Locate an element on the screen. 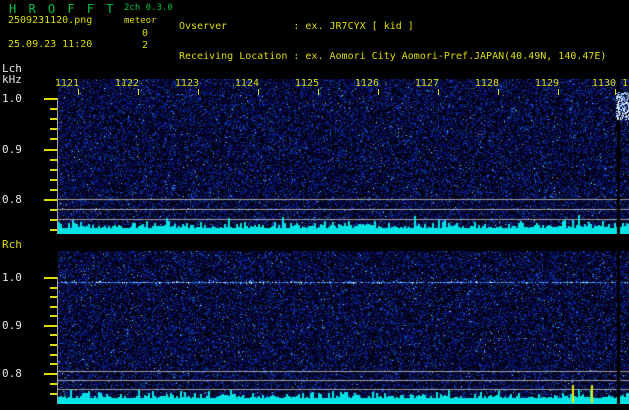 This screenshot has width=629, height=410. meteor-count-rch: 2 is located at coordinates (145, 45).